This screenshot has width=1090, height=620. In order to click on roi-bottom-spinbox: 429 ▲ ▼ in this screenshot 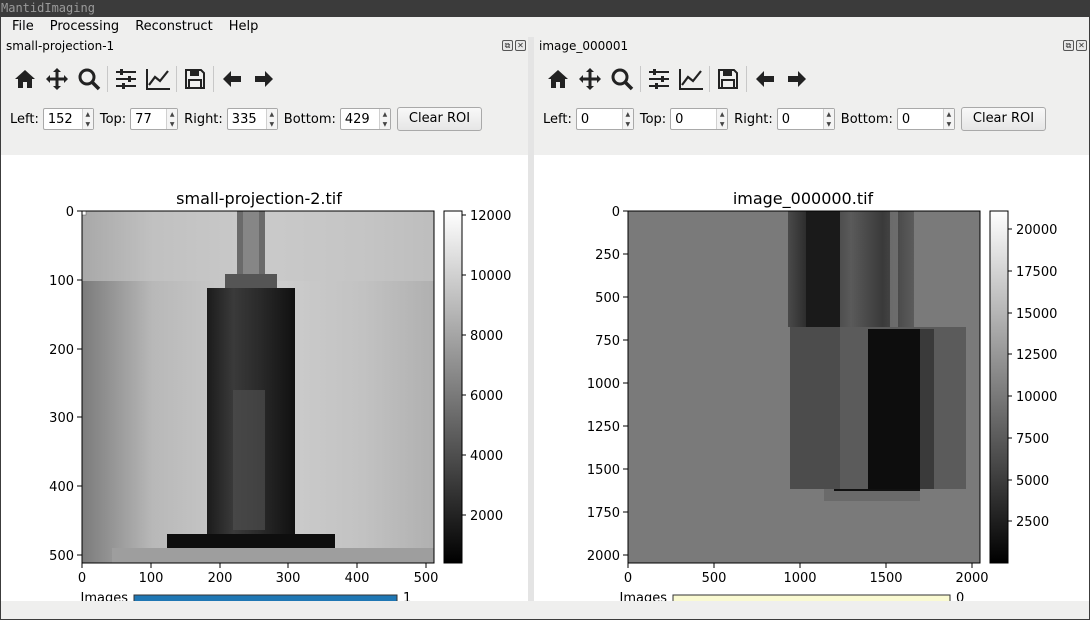, I will do `click(365, 119)`.